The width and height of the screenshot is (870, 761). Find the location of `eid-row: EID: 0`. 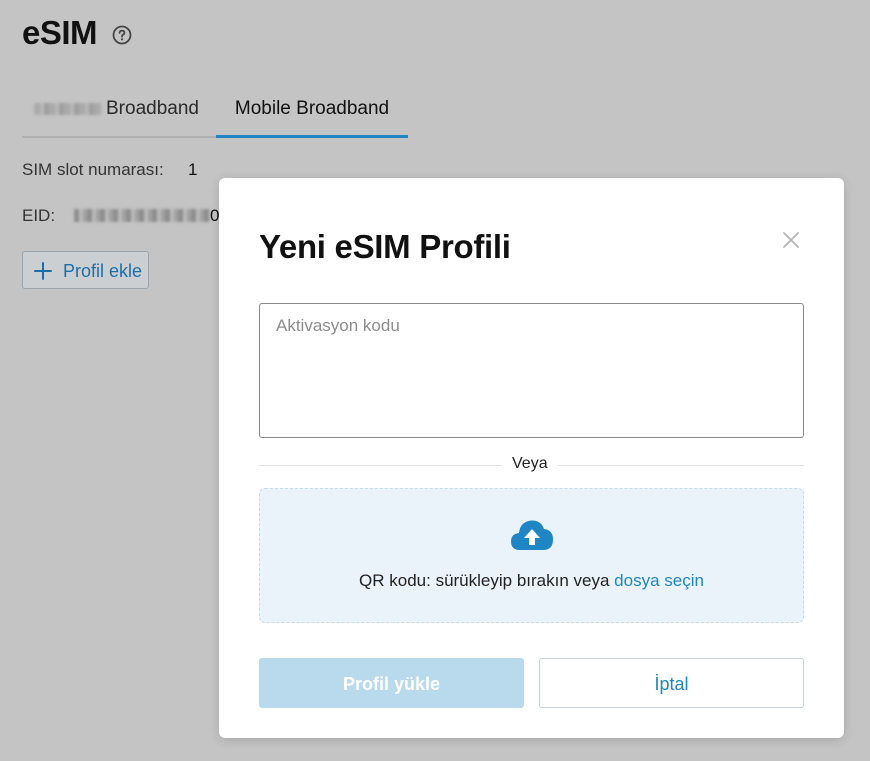

eid-row: EID: 0 is located at coordinates (120, 216).